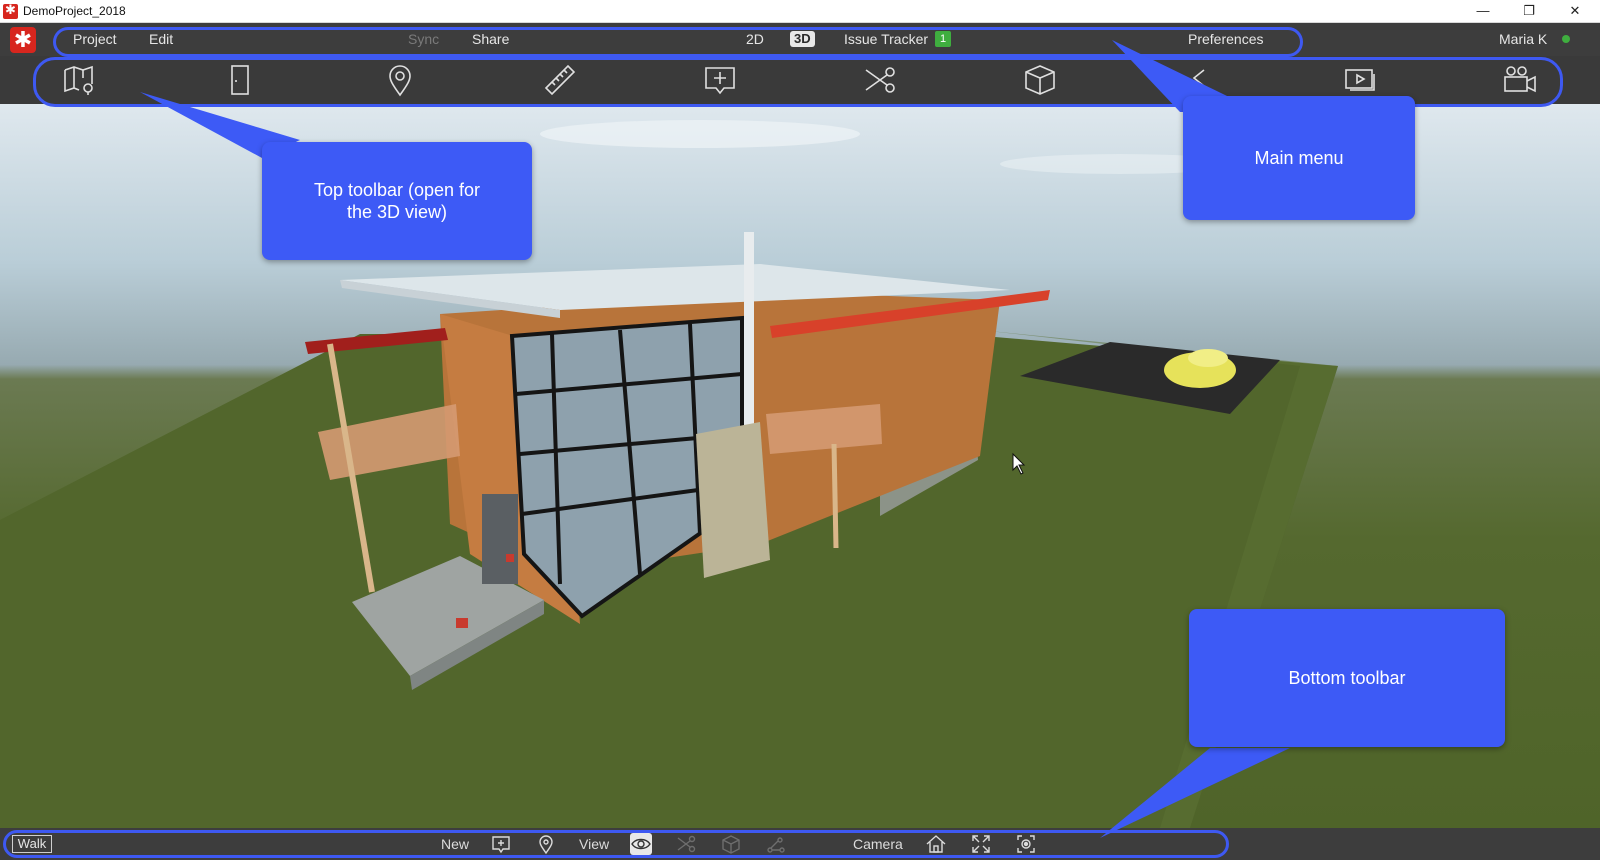 This screenshot has width=1600, height=860. I want to click on window-titlebar: DemoProject_2018 — ❐ ✕, so click(800, 11).